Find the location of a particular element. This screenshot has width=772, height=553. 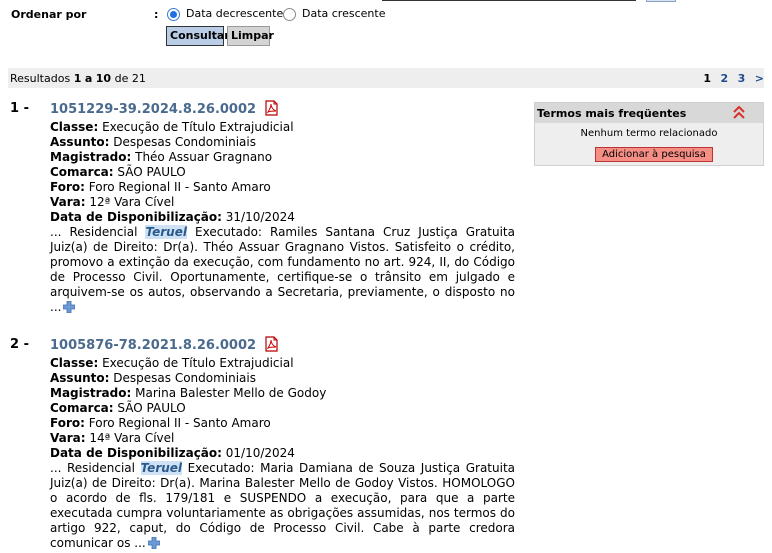

page-3-link: 3 is located at coordinates (742, 78).